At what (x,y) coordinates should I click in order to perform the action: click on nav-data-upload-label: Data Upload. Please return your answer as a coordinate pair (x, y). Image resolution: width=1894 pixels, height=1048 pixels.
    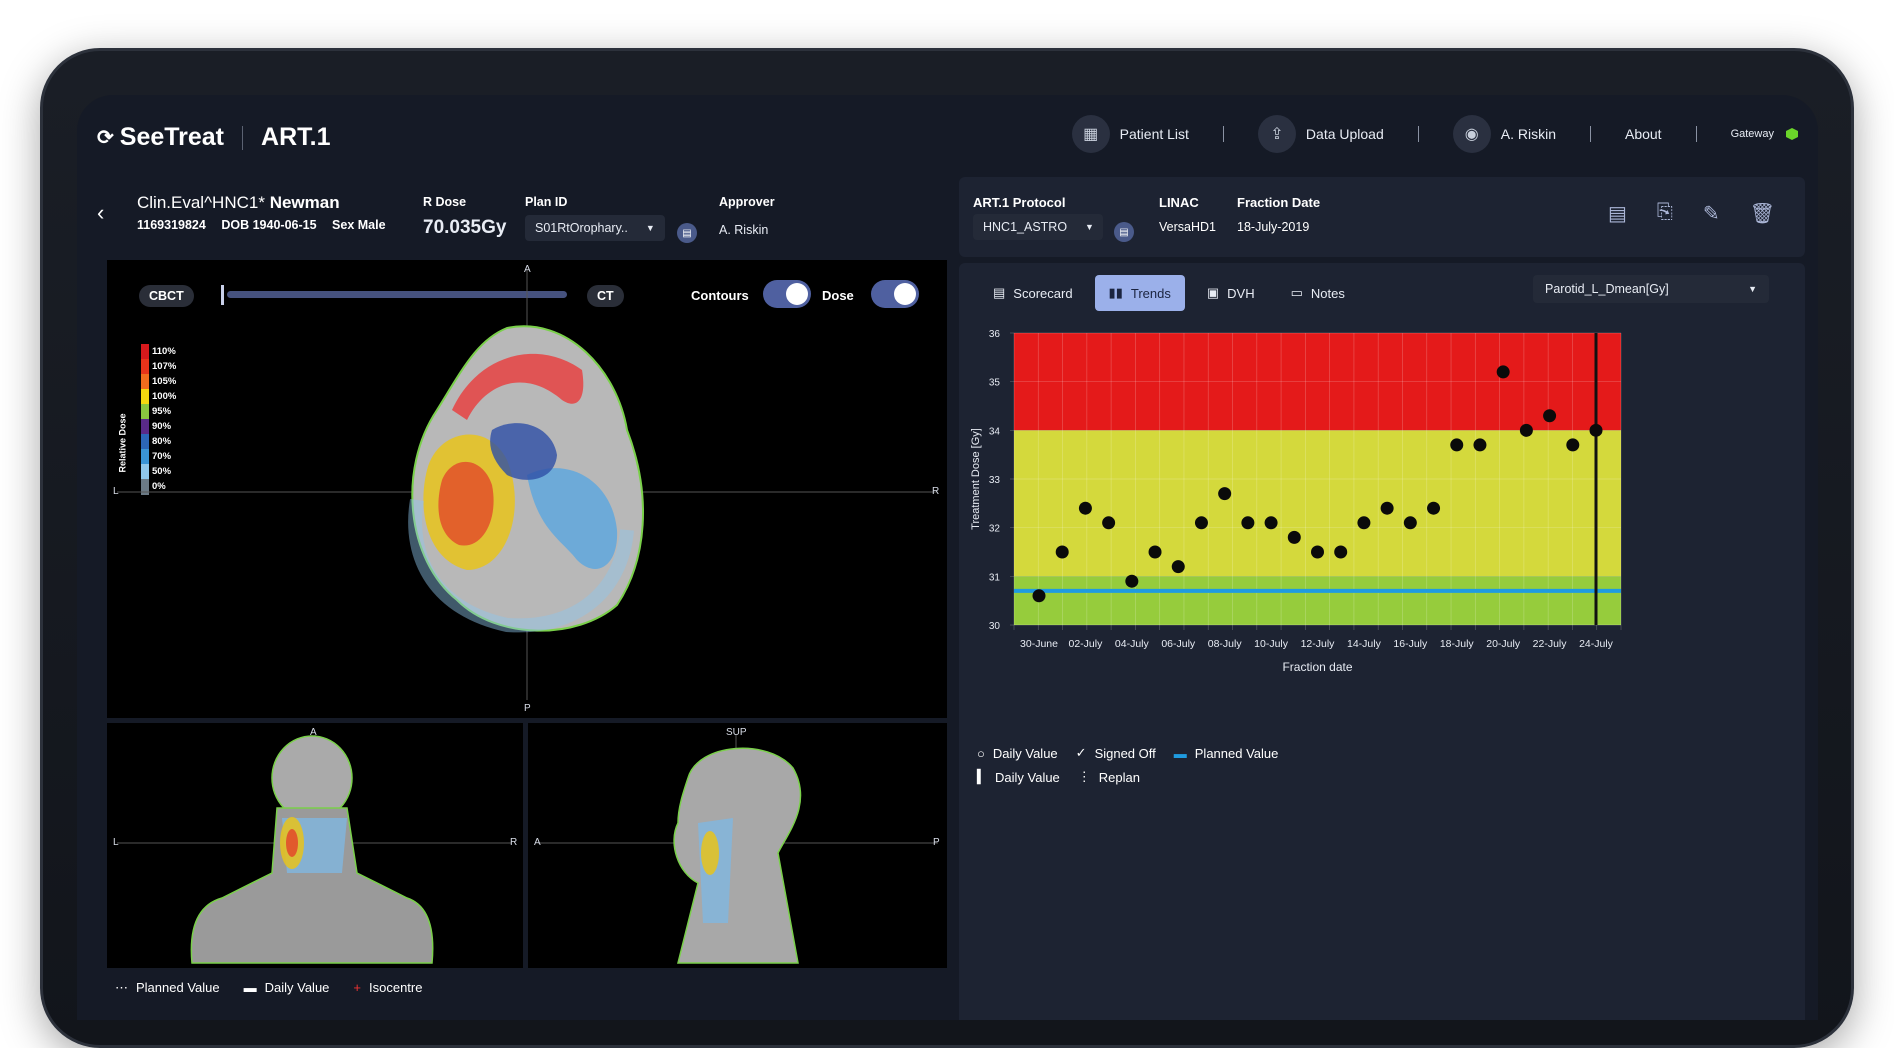
    Looking at the image, I should click on (1344, 134).